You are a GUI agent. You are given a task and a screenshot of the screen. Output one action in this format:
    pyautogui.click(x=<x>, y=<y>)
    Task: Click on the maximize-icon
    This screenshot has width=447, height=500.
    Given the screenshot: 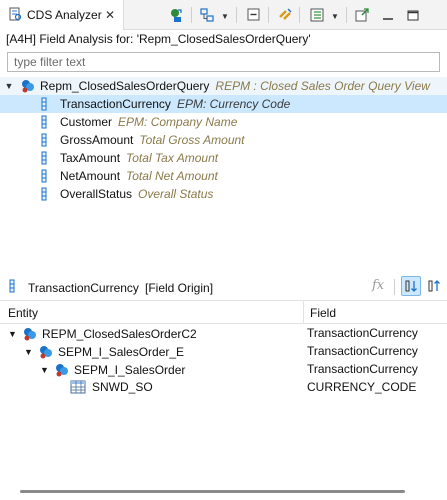 What is the action you would take?
    pyautogui.click(x=413, y=15)
    